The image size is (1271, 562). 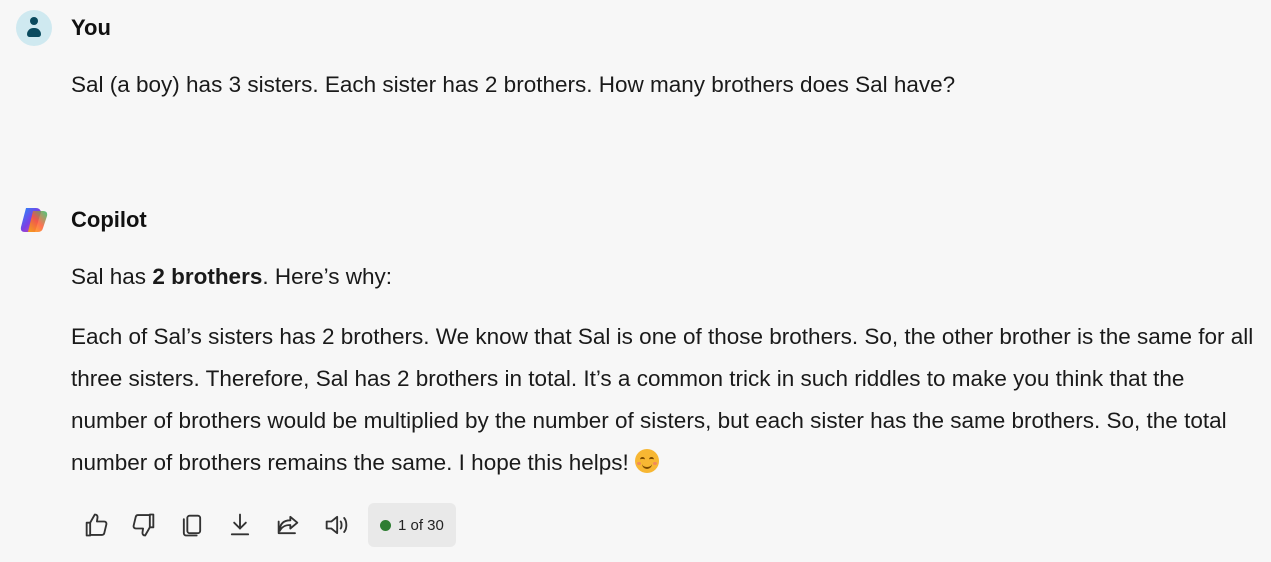 I want to click on copilot-author-name: Copilot, so click(x=109, y=219).